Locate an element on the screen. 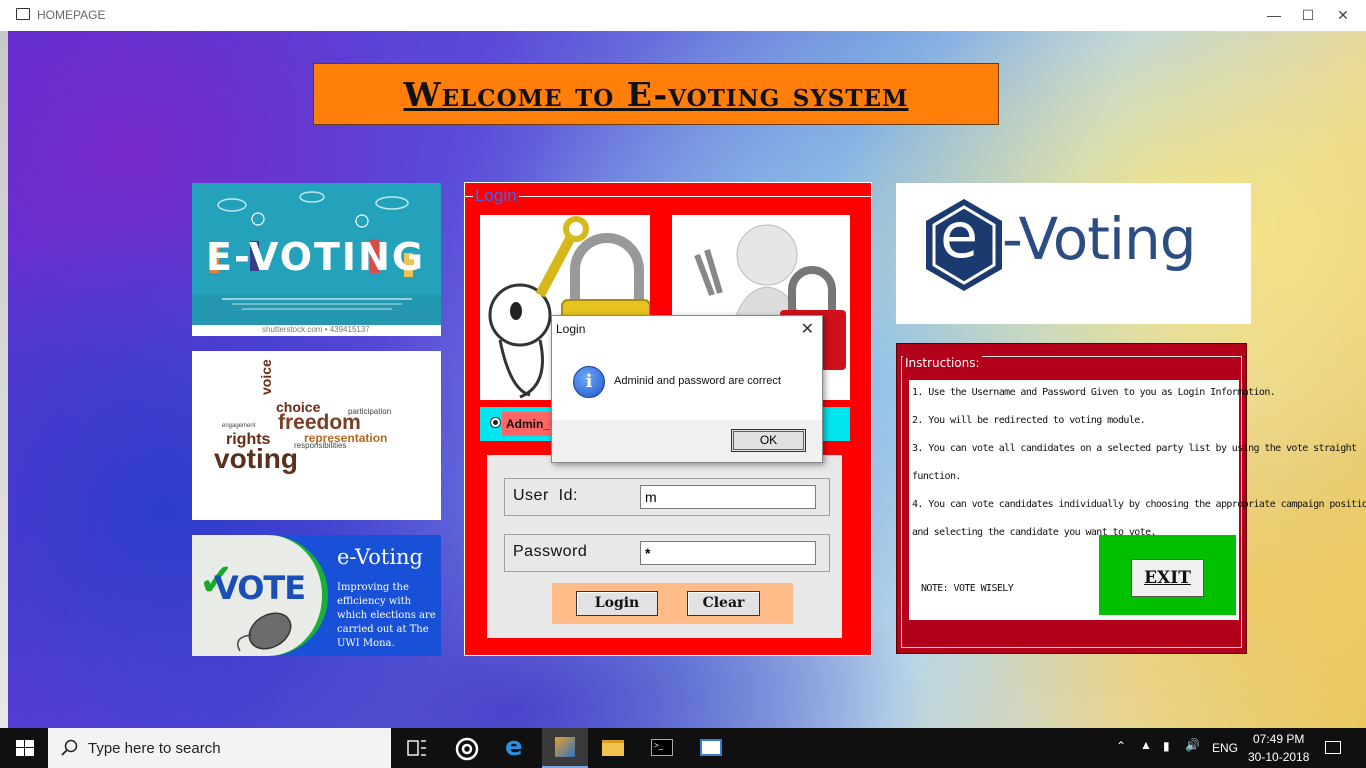  word-cloud-voting: voting is located at coordinates (256, 458).